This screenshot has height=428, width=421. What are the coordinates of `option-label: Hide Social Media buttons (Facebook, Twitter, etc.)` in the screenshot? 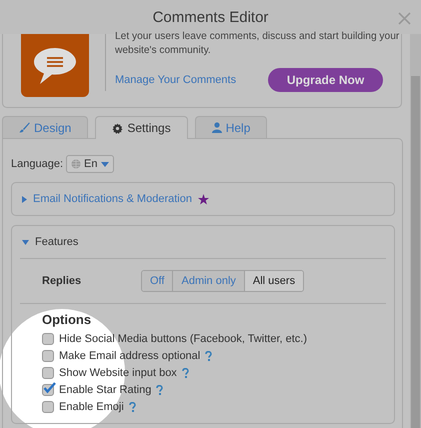 It's located at (183, 338).